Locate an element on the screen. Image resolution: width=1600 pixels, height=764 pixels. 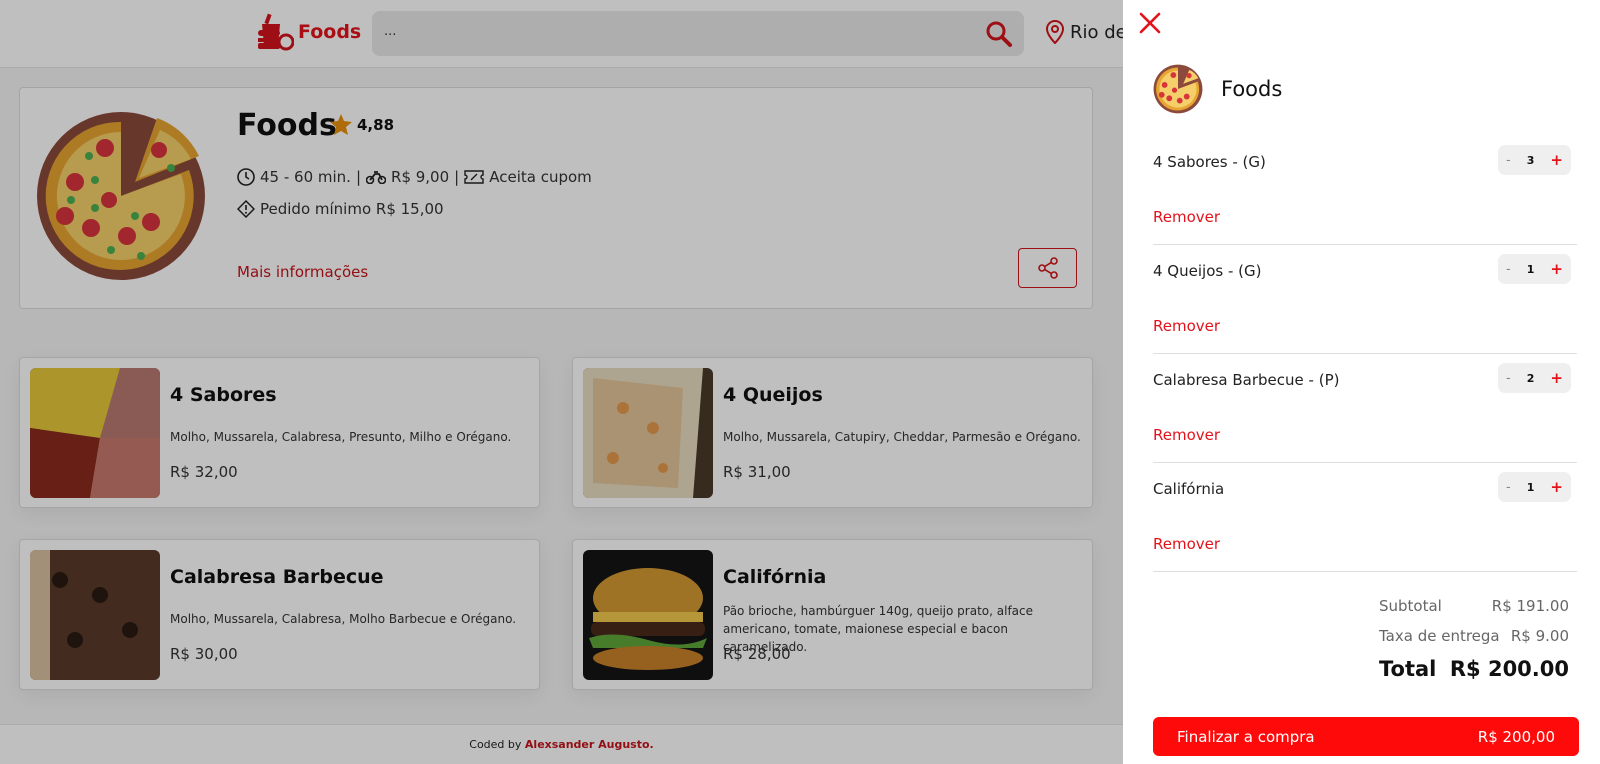
total-row: Total R$ 200.00 is located at coordinates (1474, 669).